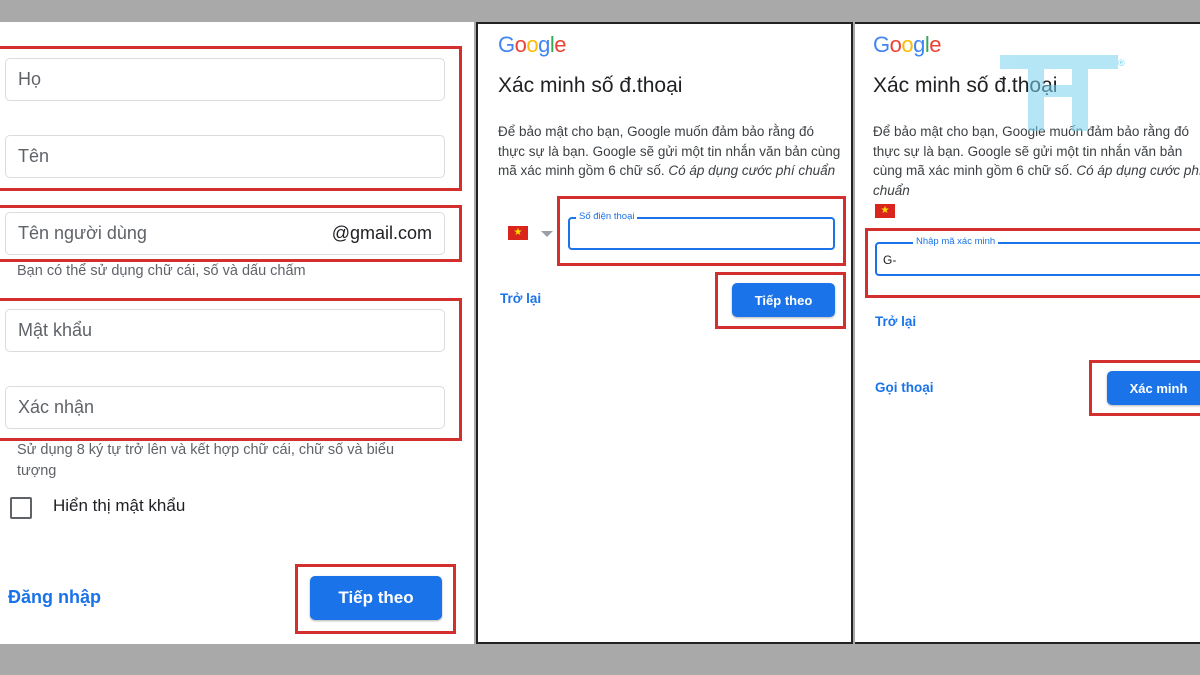 This screenshot has height=675, width=1200. What do you see at coordinates (701, 230) in the screenshot?
I see `phone-number-input: Số điện thoại` at bounding box center [701, 230].